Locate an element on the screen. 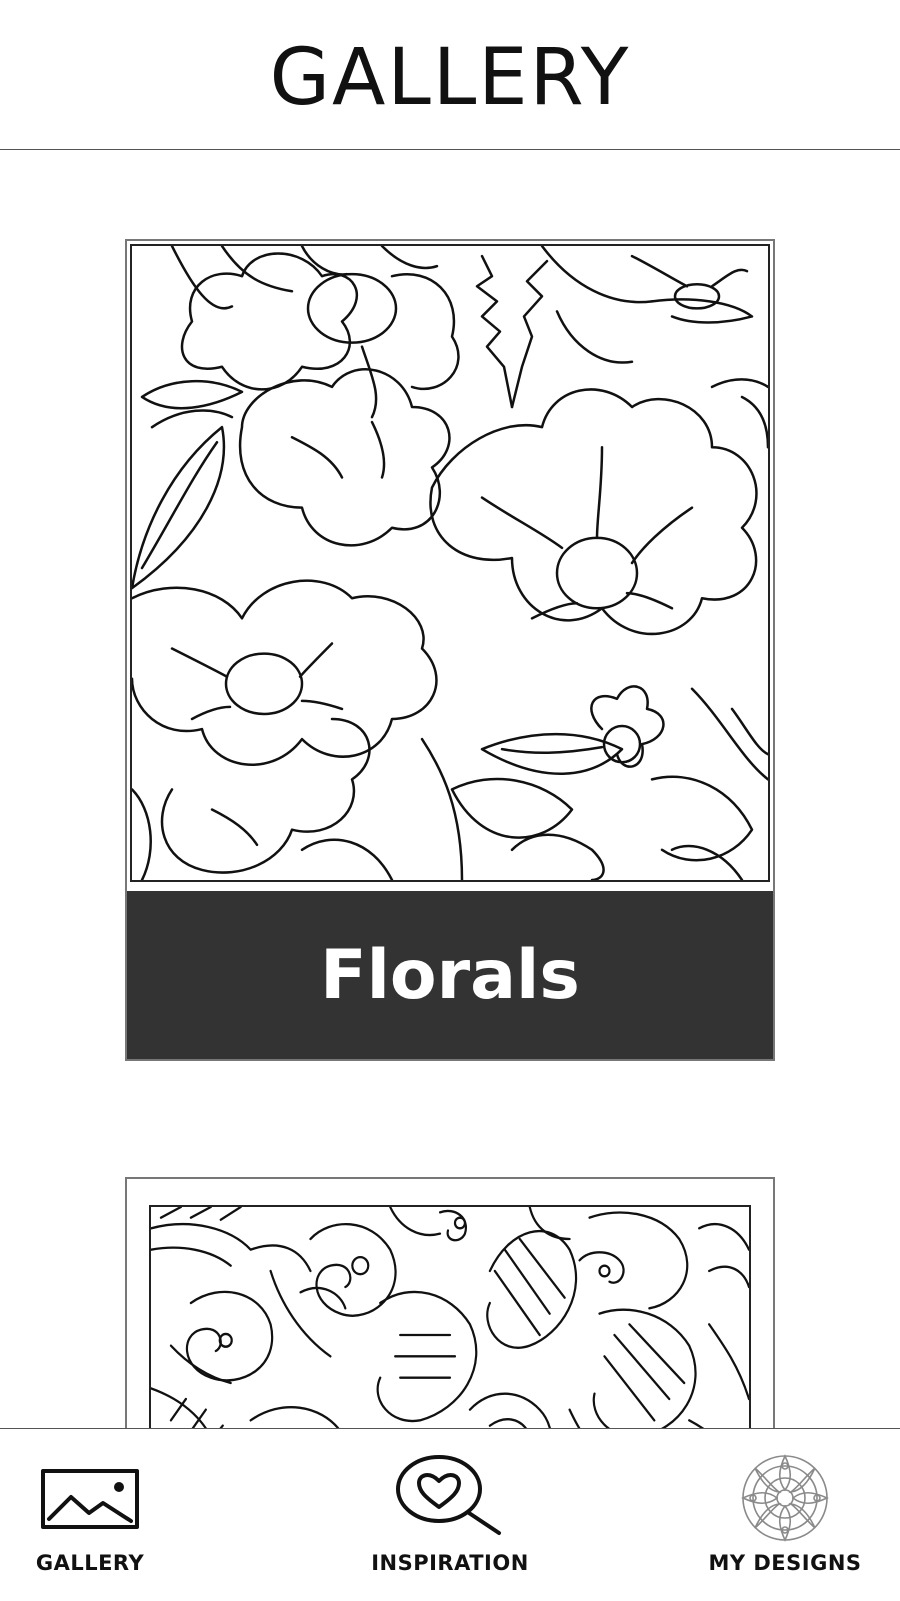 This screenshot has width=900, height=1601. bottom-navigation: GALLERY INSPIRATION MY DESIGNS is located at coordinates (450, 1514).